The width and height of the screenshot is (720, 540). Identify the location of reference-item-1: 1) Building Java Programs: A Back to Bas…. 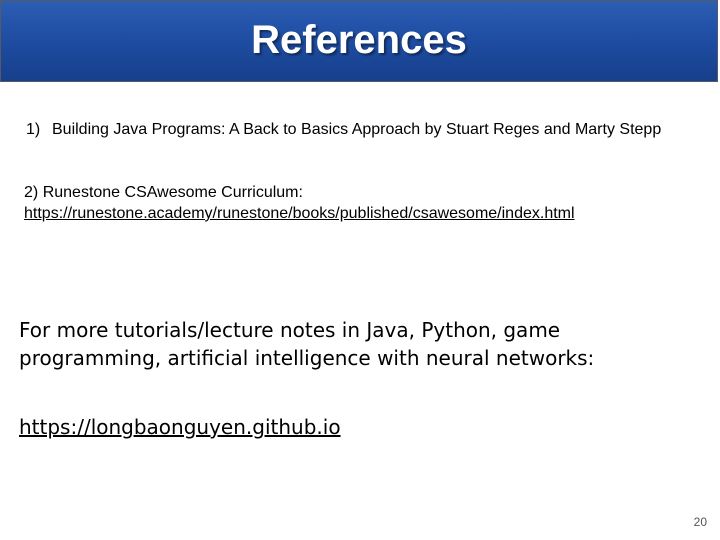
(346, 129).